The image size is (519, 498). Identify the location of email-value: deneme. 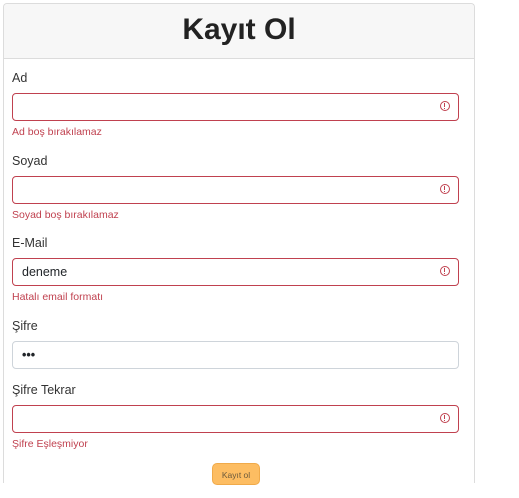
(45, 272).